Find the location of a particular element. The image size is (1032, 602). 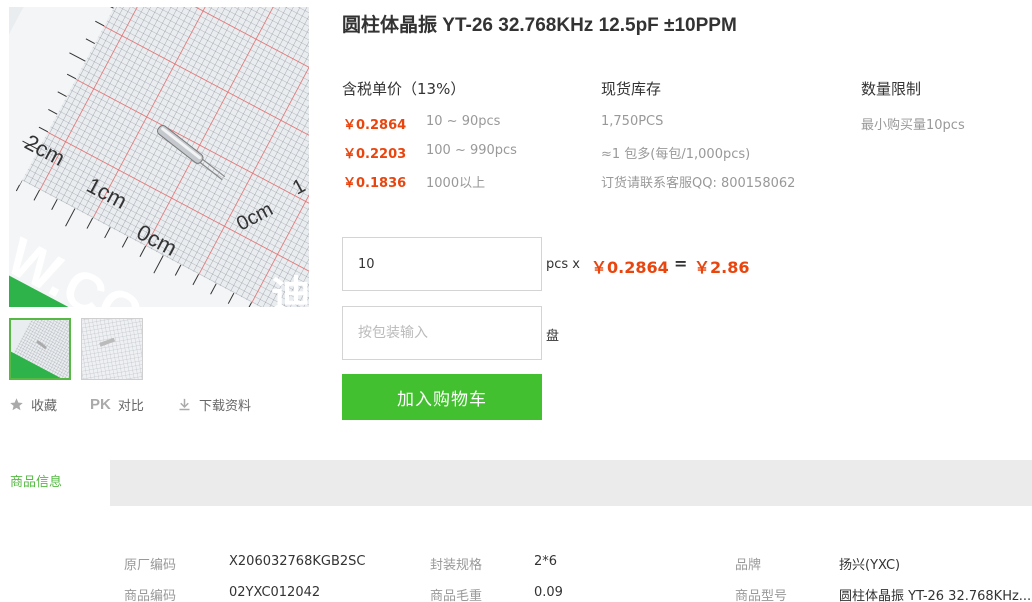

product-main-image: 2cm 1cm 0cm 0cm 1 W.CO 迪 is located at coordinates (159, 157).